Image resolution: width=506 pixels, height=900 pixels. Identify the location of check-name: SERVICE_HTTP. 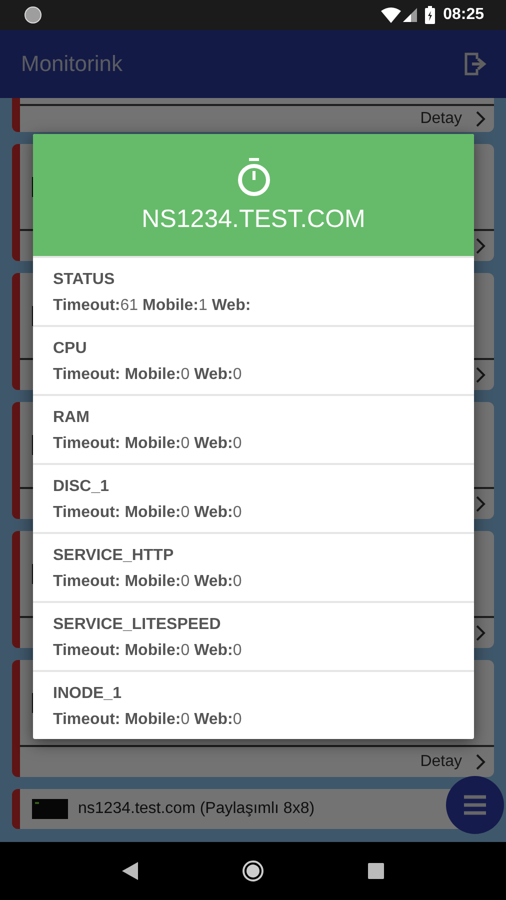
(114, 556).